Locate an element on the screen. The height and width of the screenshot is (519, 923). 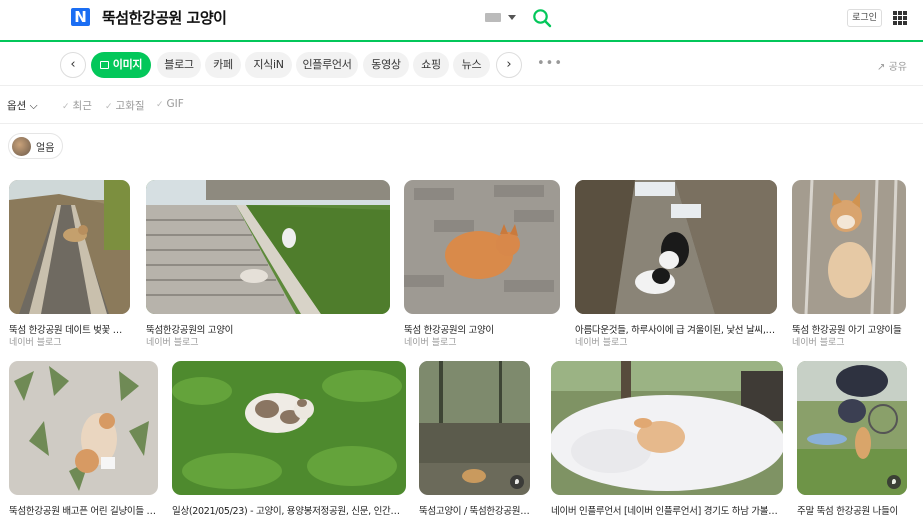
filter-recent: ✓ 최근 is located at coordinates (77, 105).